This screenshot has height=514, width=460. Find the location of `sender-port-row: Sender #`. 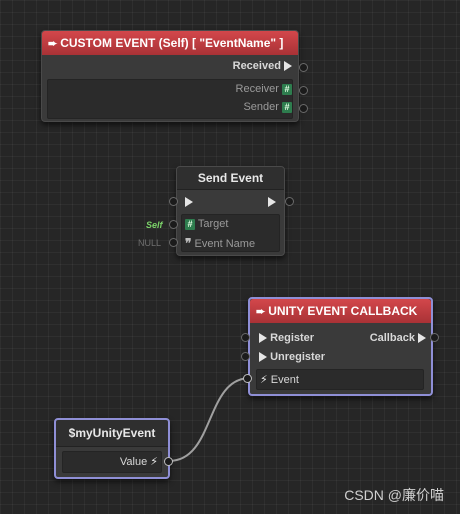

sender-port-row: Sender # is located at coordinates (267, 107).